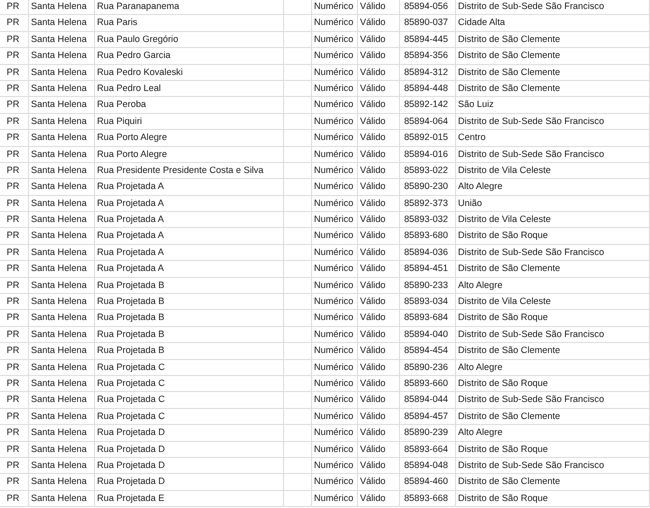 The width and height of the screenshot is (650, 508). Describe the element at coordinates (428, 433) in the screenshot. I see `postal-code-cell: 85890-239` at that location.